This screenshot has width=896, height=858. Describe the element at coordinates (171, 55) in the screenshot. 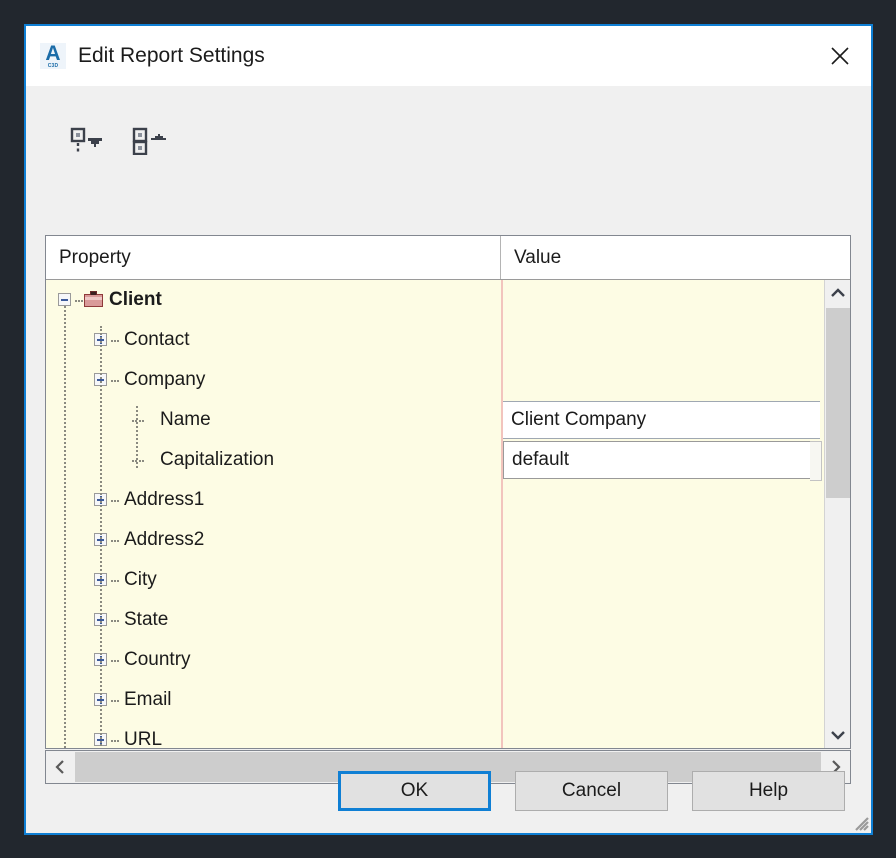

I see `page-title: Edit Report Settings` at that location.